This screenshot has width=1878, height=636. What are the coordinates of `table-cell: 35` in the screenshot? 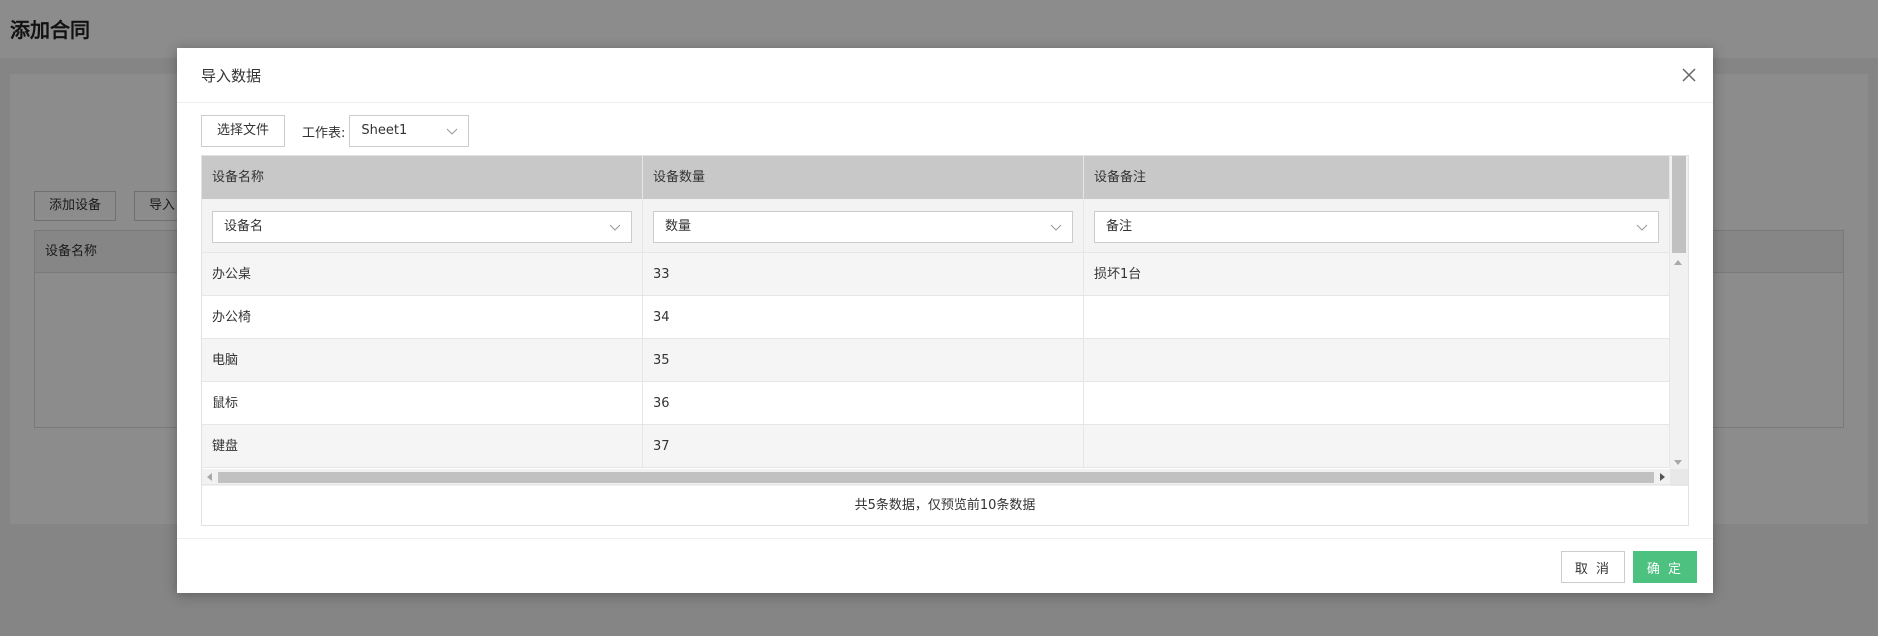 It's located at (863, 360).